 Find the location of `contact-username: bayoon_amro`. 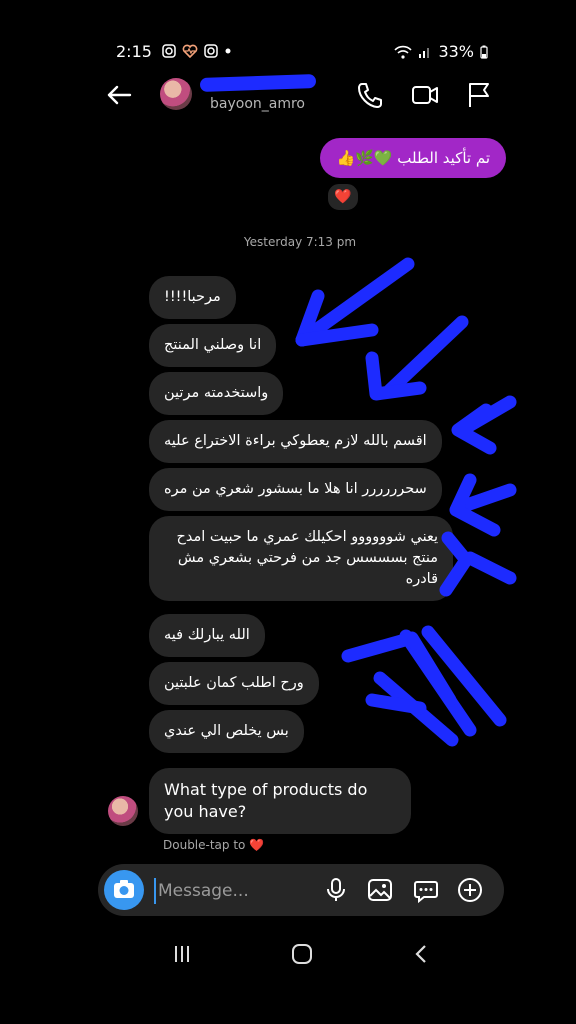

contact-username: bayoon_amro is located at coordinates (257, 104).